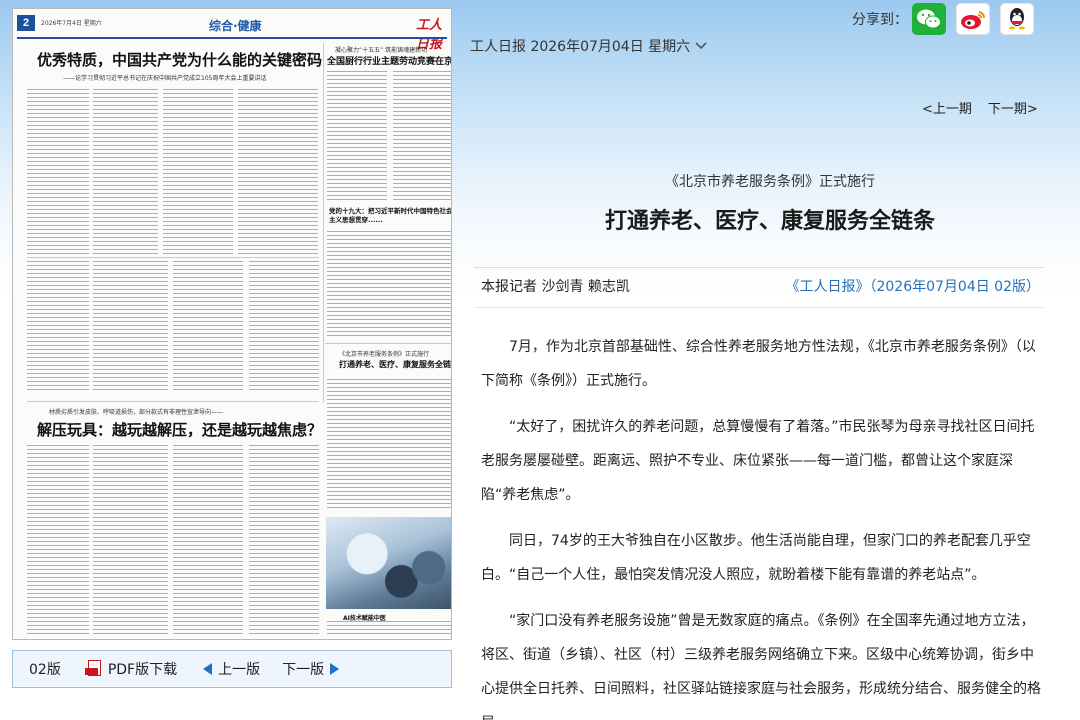 This screenshot has height=720, width=1080. I want to click on qq-icon, so click(1017, 19).